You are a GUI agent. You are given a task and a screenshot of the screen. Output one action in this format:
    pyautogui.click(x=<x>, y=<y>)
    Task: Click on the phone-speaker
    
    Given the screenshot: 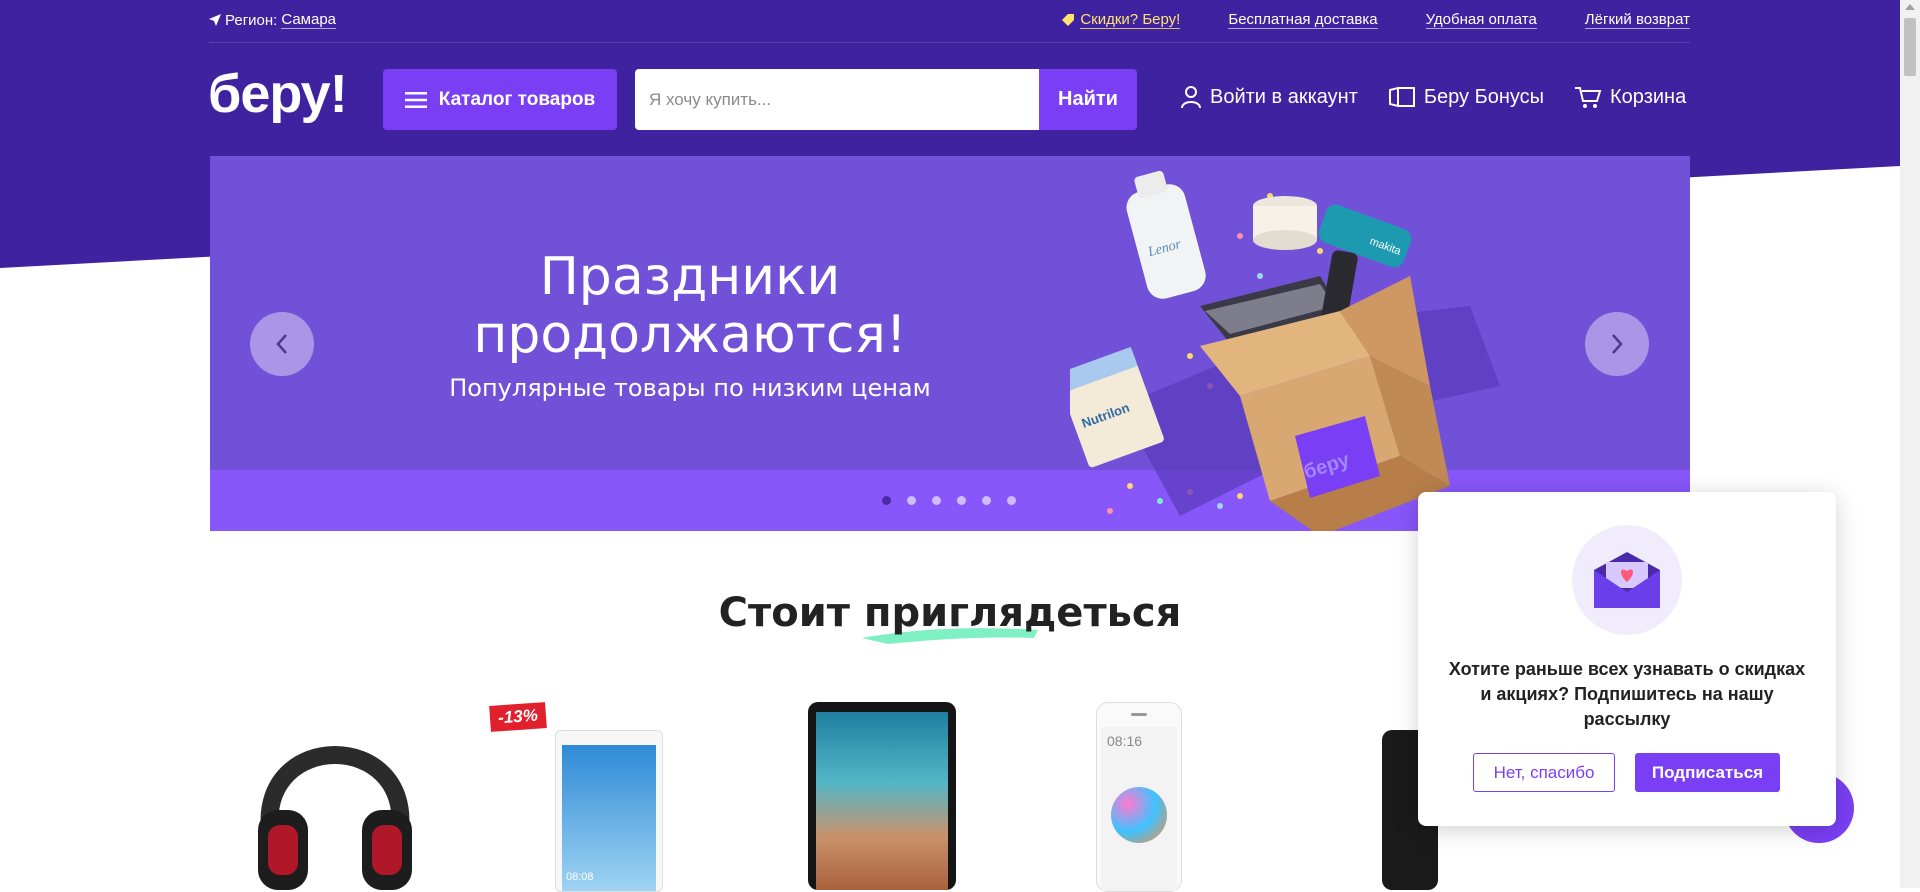 What is the action you would take?
    pyautogui.click(x=1139, y=714)
    